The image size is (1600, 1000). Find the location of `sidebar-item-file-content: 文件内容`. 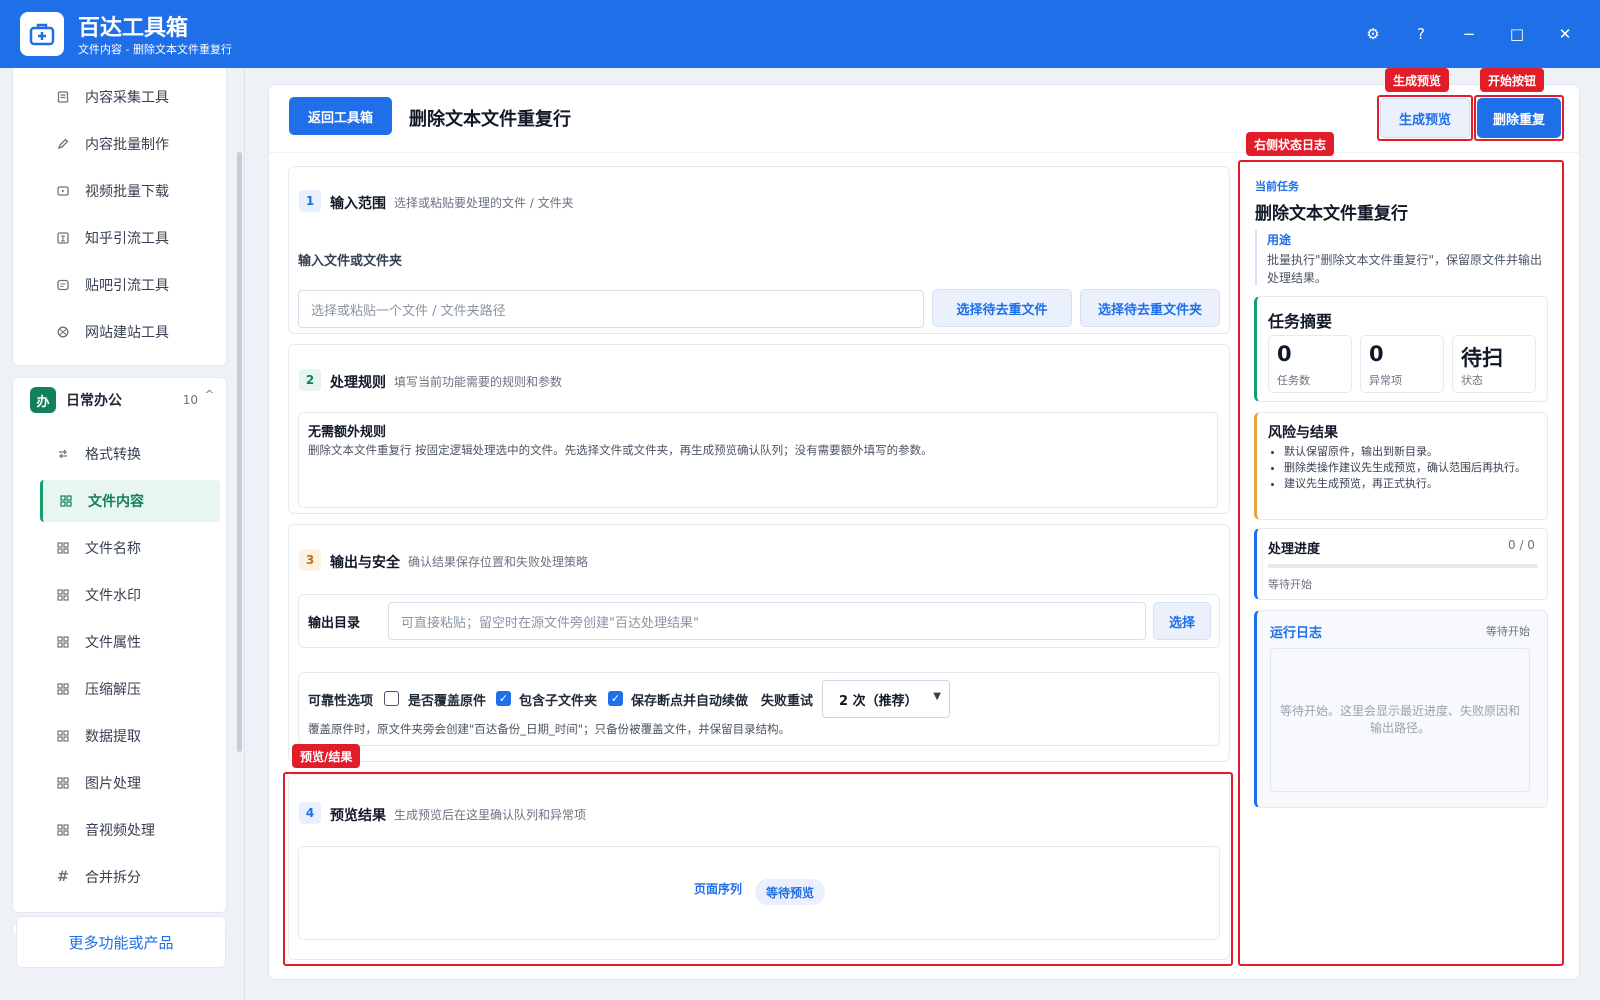

sidebar-item-file-content: 文件内容 is located at coordinates (130, 501).